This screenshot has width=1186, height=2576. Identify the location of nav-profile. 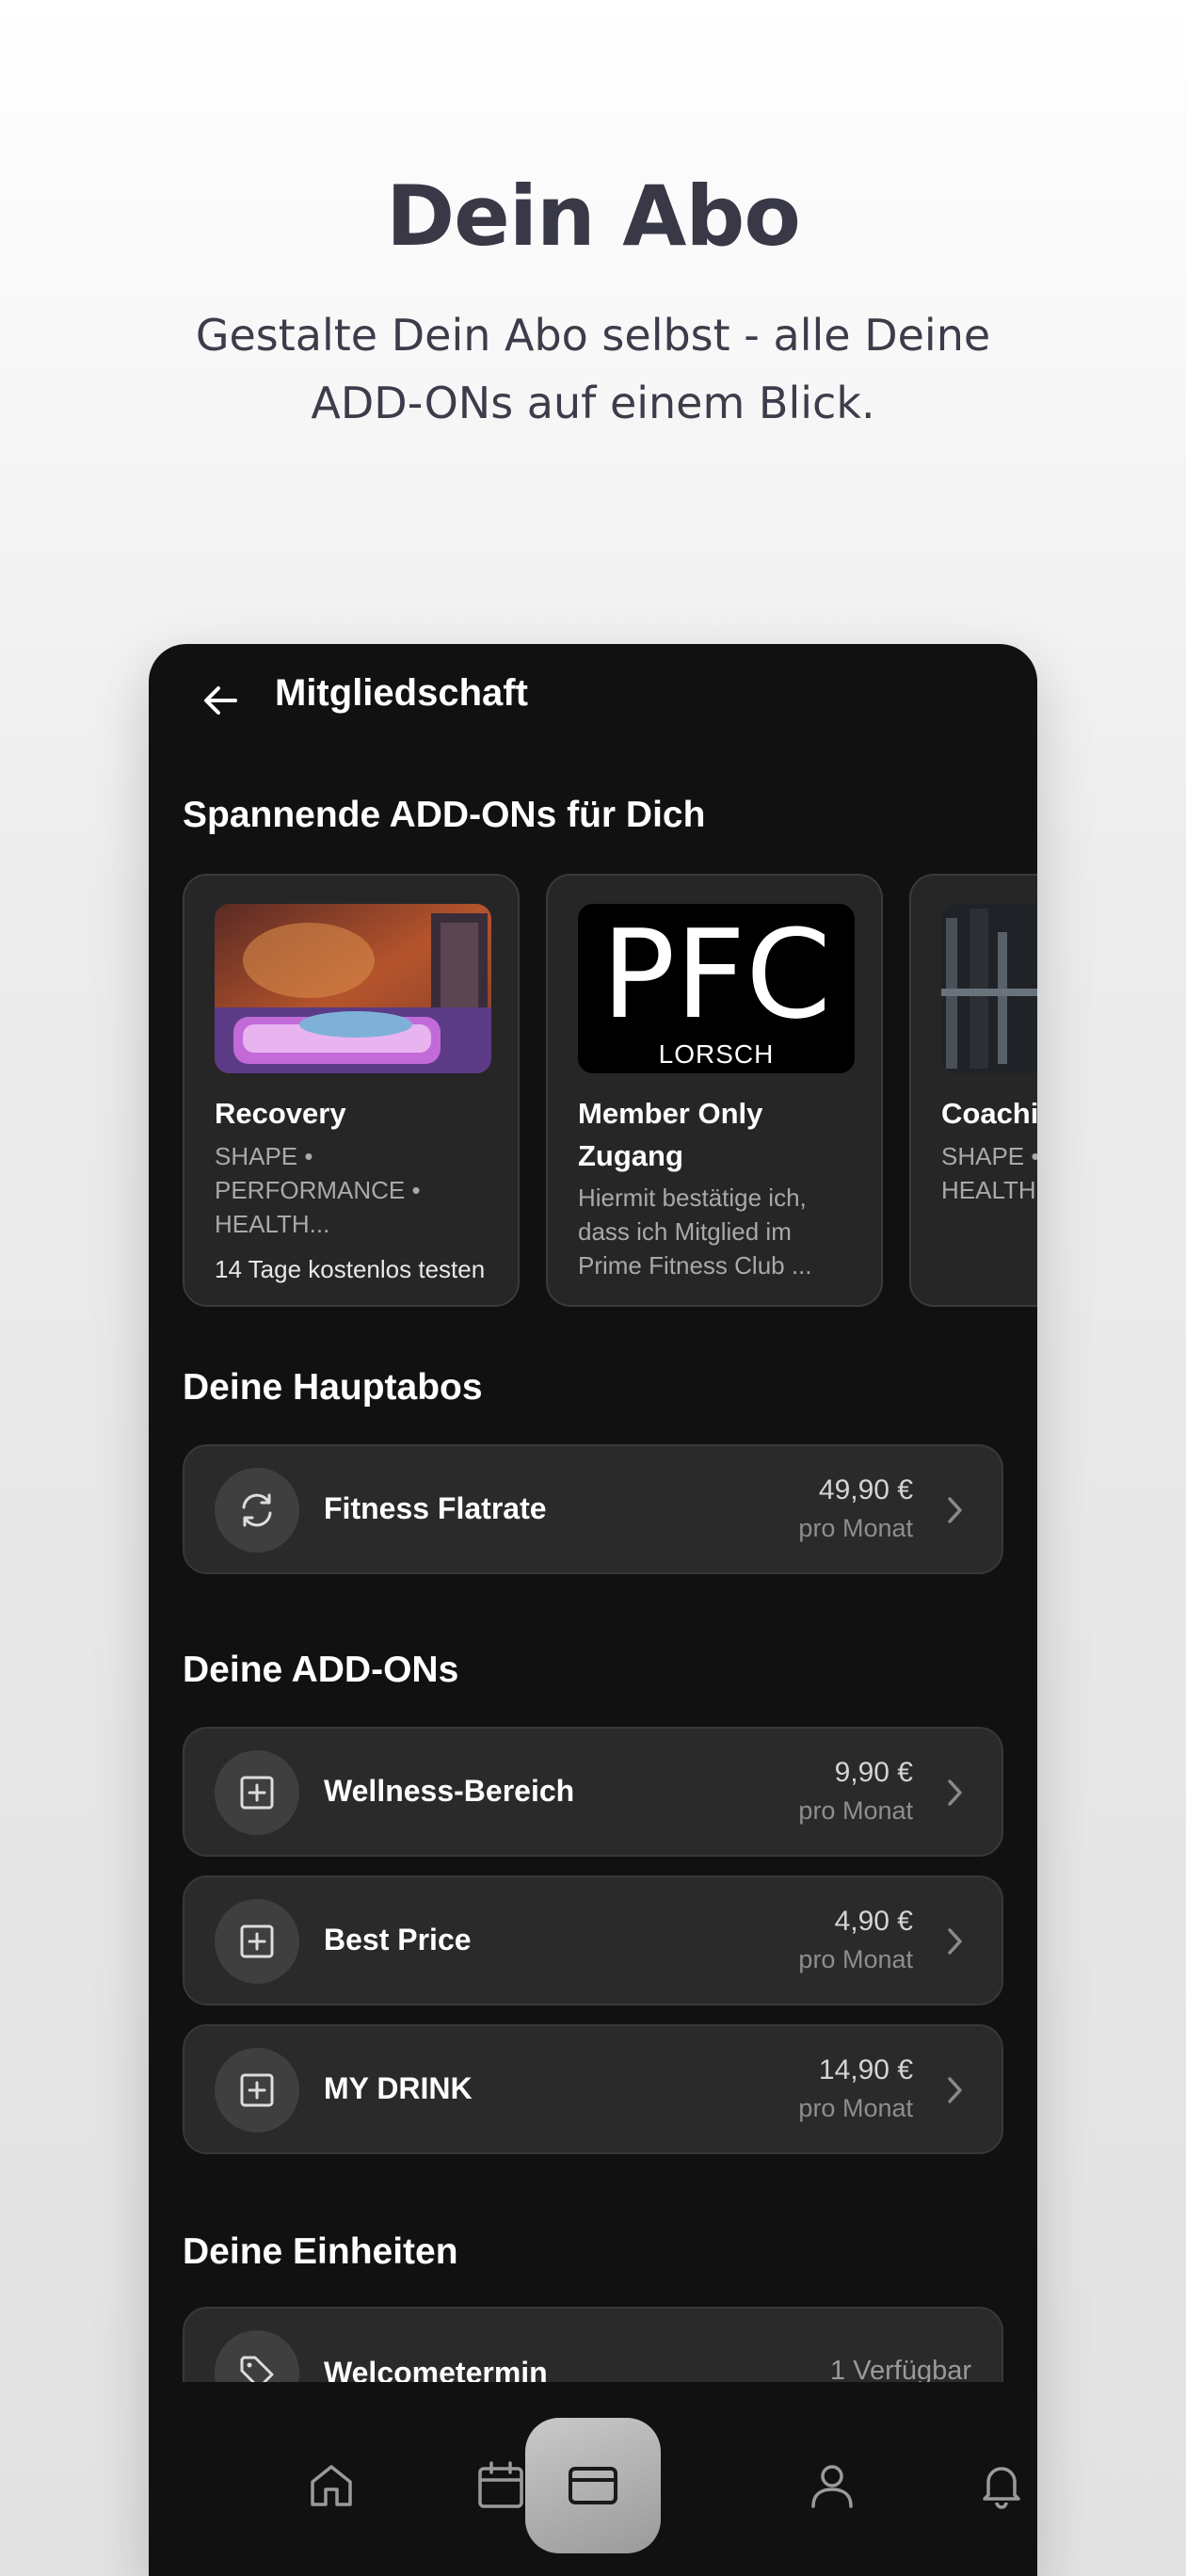
(832, 2485).